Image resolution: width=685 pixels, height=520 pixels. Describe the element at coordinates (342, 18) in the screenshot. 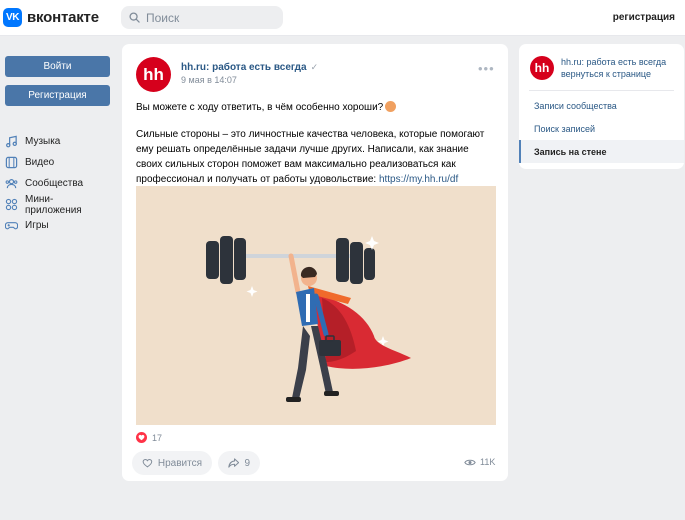

I see `top-header: VK вконтакте регистрация` at that location.